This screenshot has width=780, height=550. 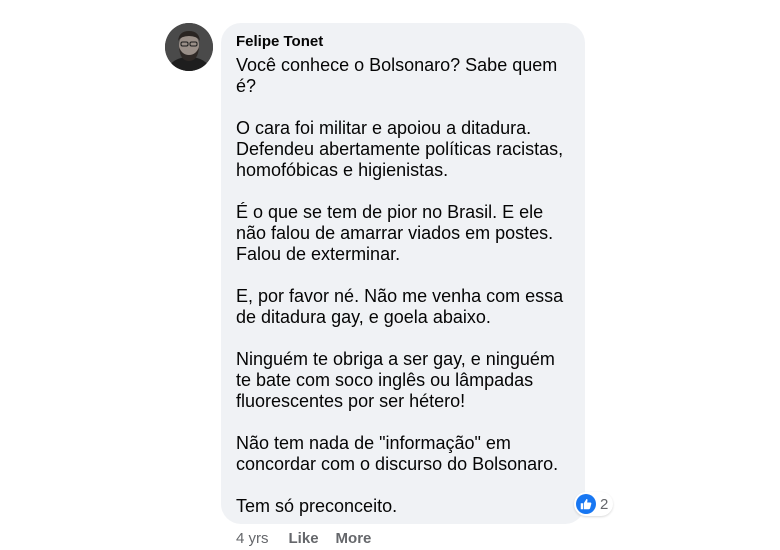 I want to click on comment-actions: 4 yrs Like More, so click(x=312, y=539).